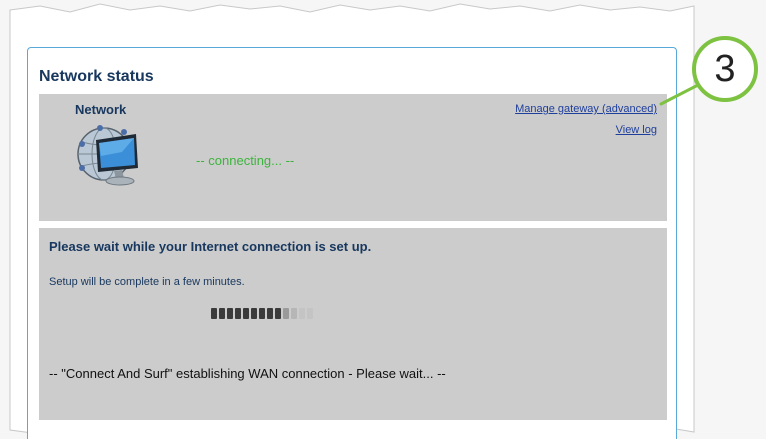 Image resolution: width=766 pixels, height=439 pixels. Describe the element at coordinates (96, 76) in the screenshot. I see `panel-title: Network status` at that location.